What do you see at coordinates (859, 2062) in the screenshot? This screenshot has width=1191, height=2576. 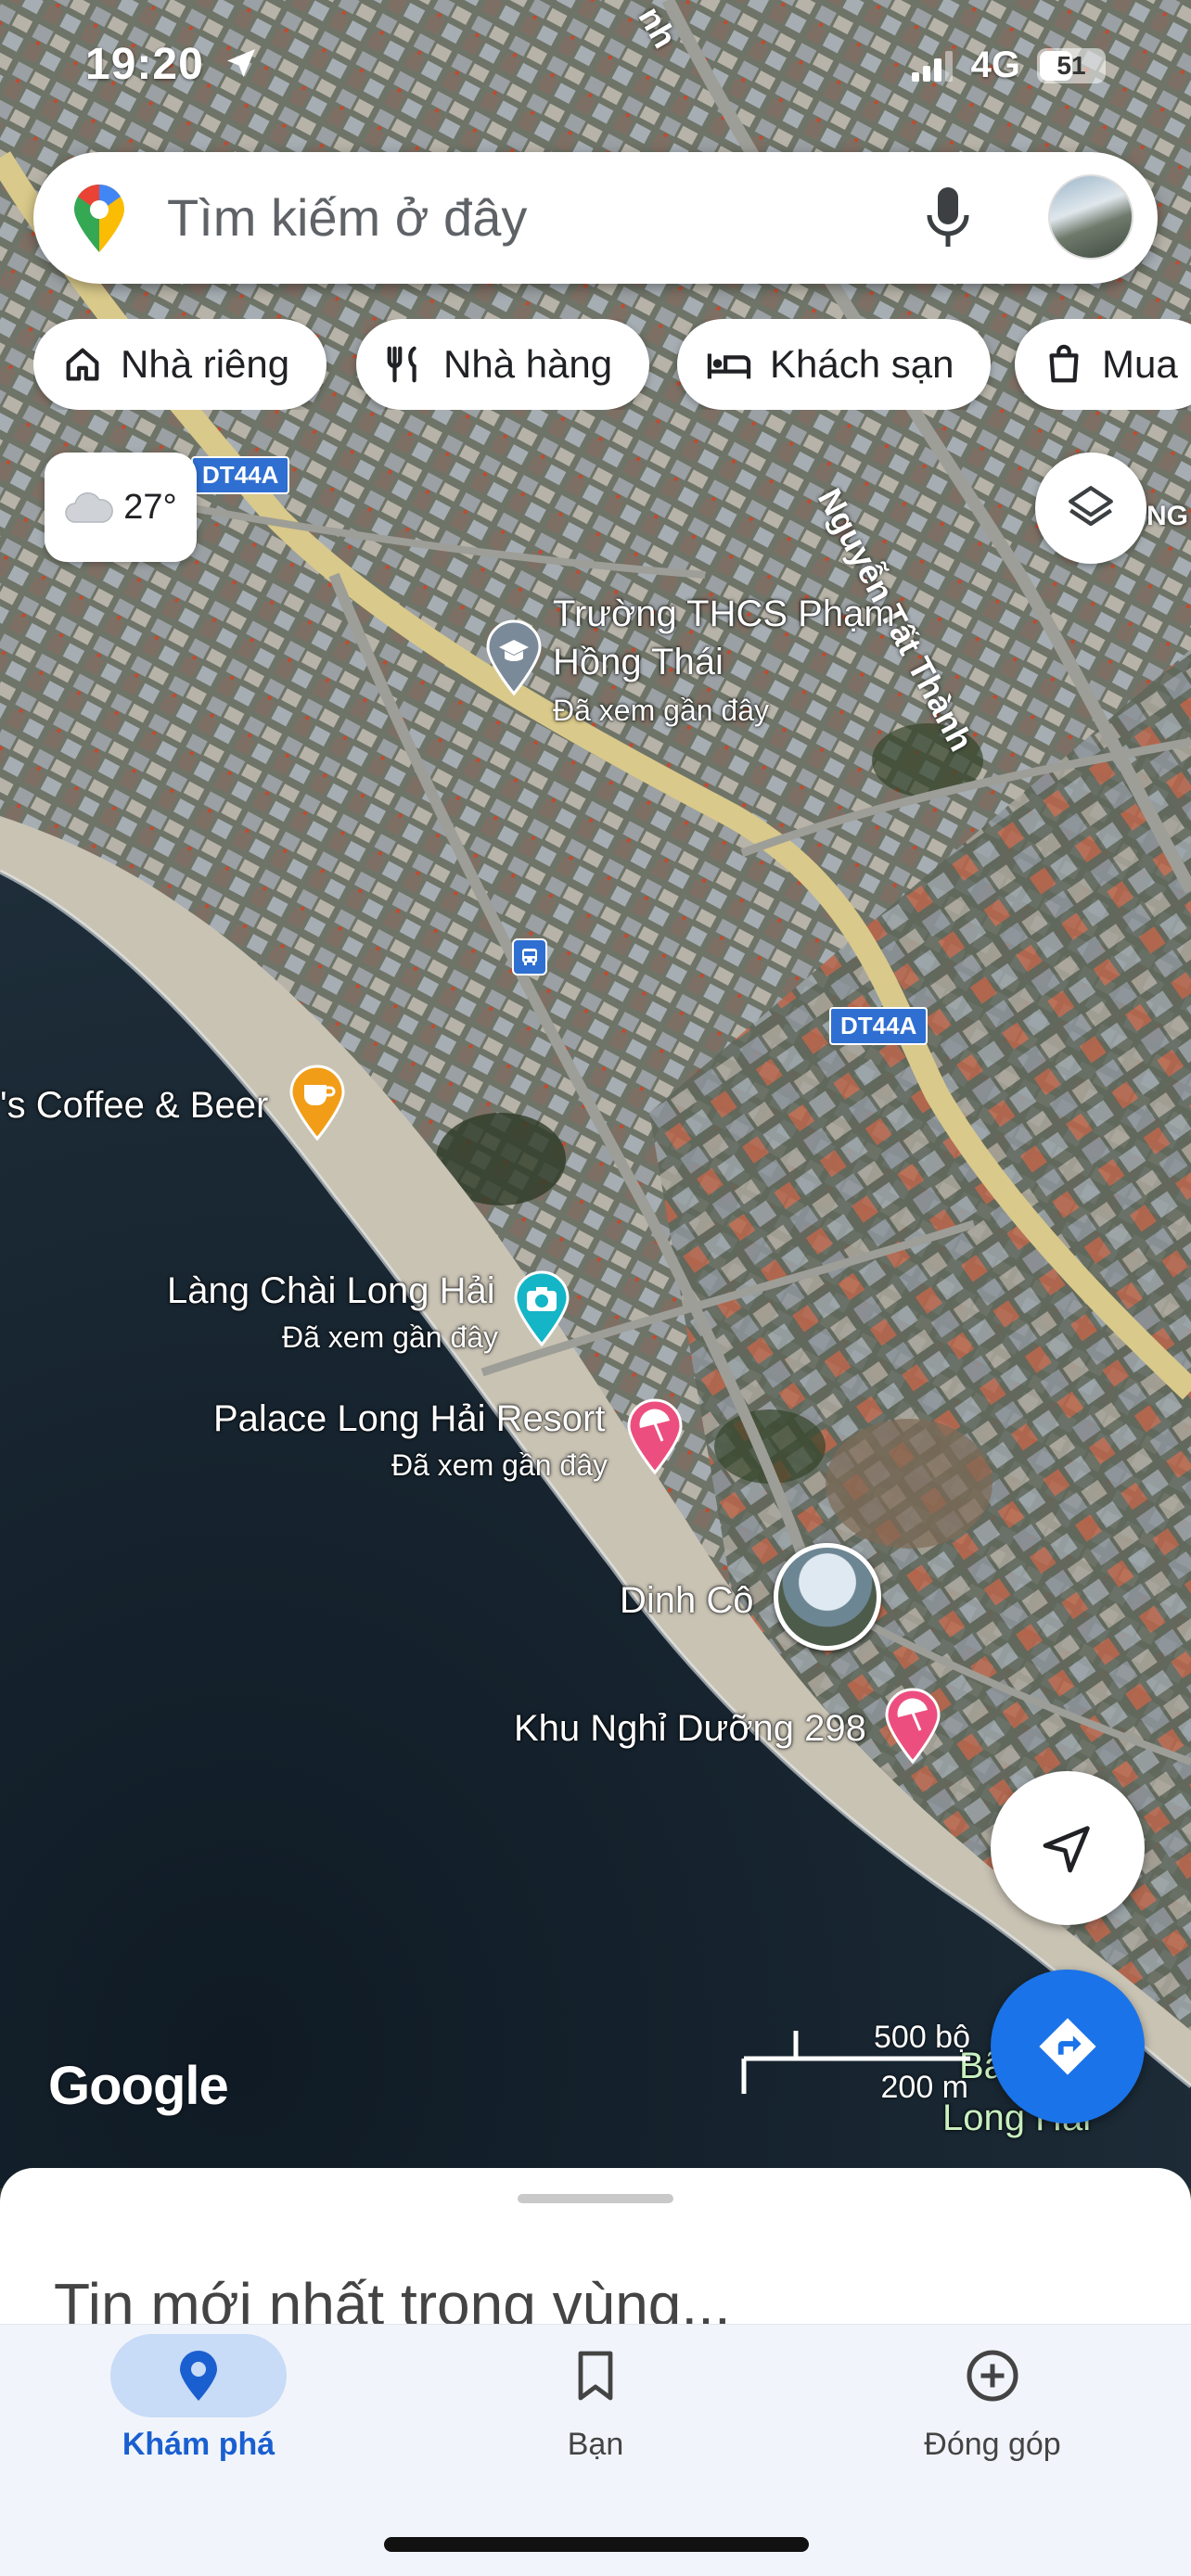 I see `map-scale: 500 bộ 200 m` at bounding box center [859, 2062].